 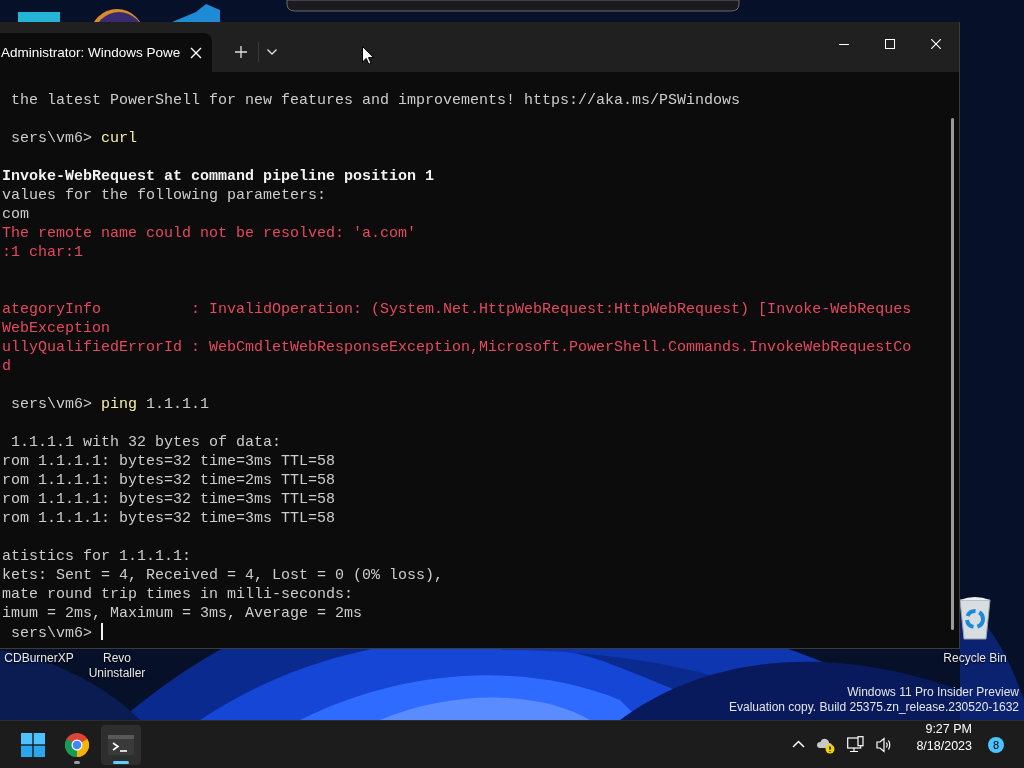 What do you see at coordinates (117, 666) in the screenshot?
I see `icon-label: Revo Uninstaller` at bounding box center [117, 666].